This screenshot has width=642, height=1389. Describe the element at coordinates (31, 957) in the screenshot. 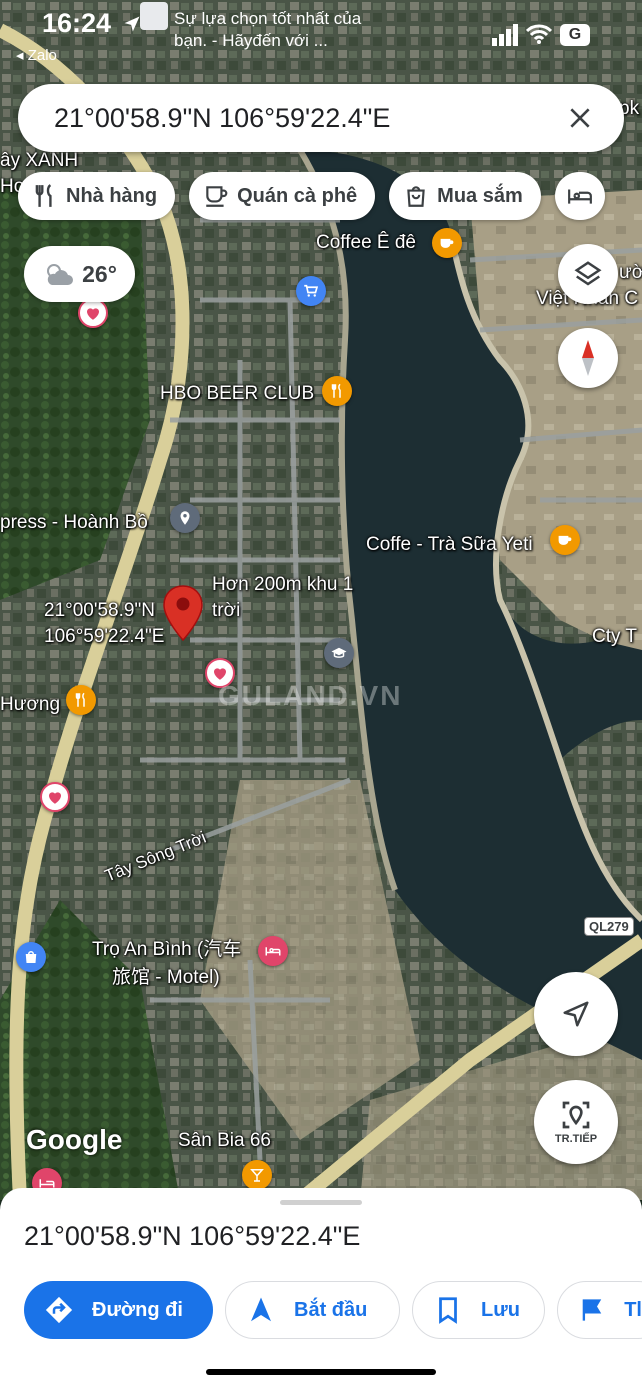

I see `shopping-bag-marker-icon` at that location.